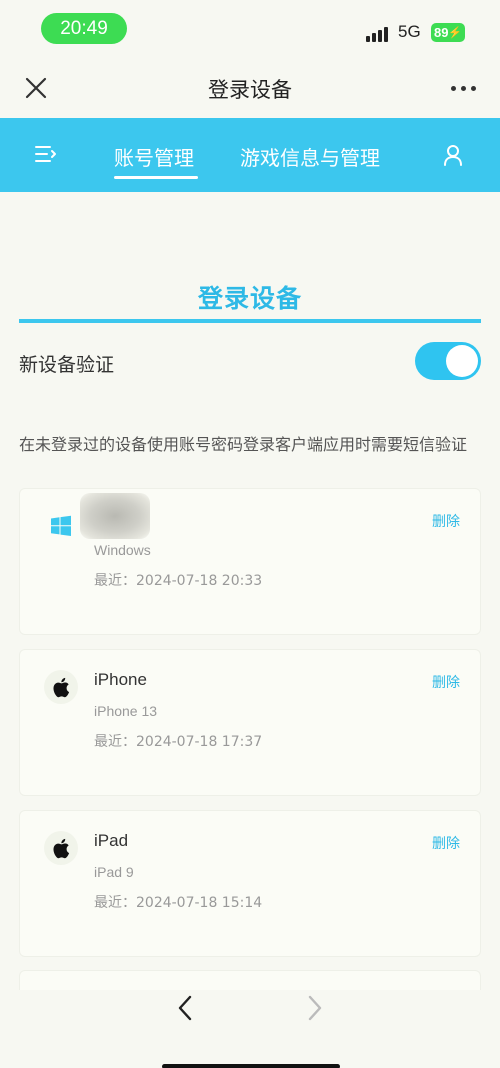 This screenshot has width=500, height=1068. I want to click on device-last-login: 最近：2024-07-18 20:33, so click(178, 581).